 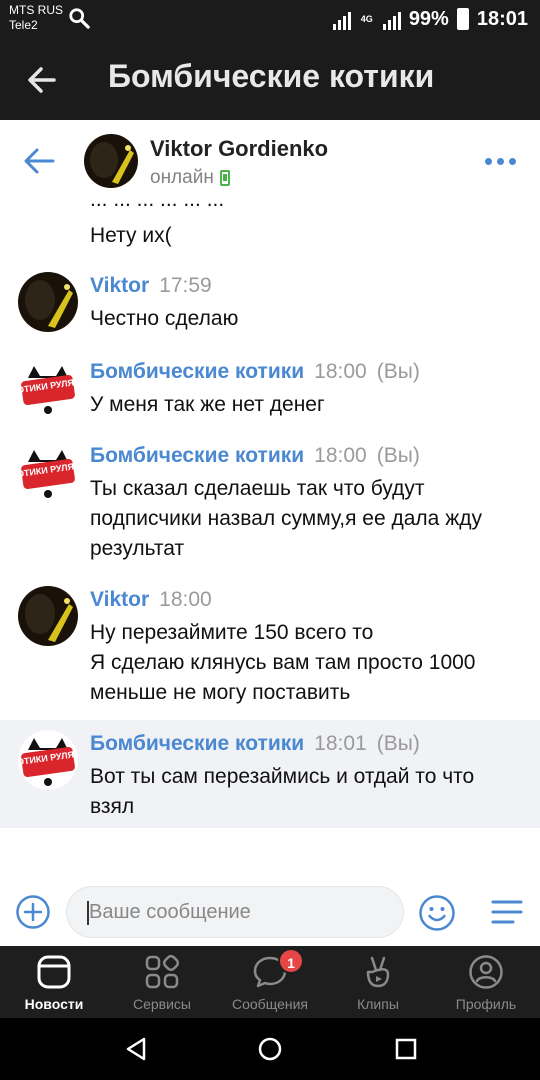 What do you see at coordinates (239, 149) in the screenshot?
I see `contact-name: Viktor Gordienko` at bounding box center [239, 149].